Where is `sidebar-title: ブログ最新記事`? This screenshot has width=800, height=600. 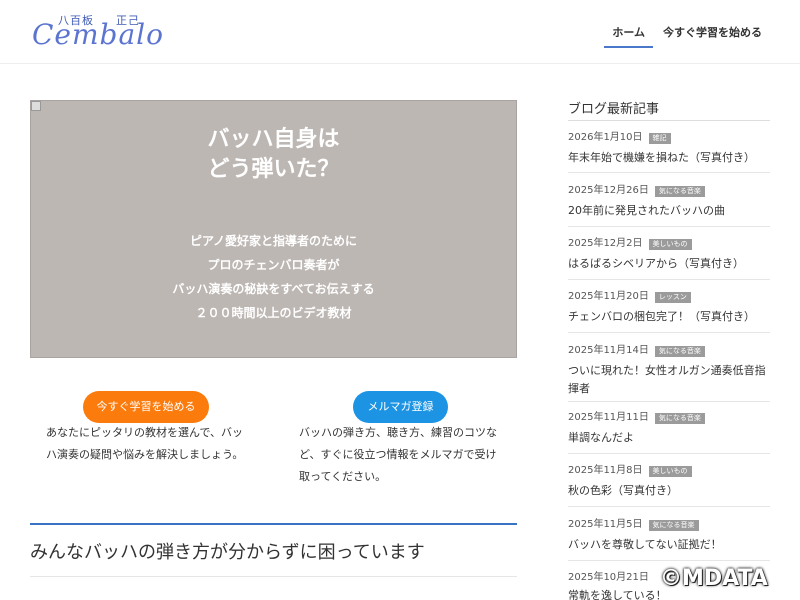
sidebar-title: ブログ最新記事 is located at coordinates (614, 109).